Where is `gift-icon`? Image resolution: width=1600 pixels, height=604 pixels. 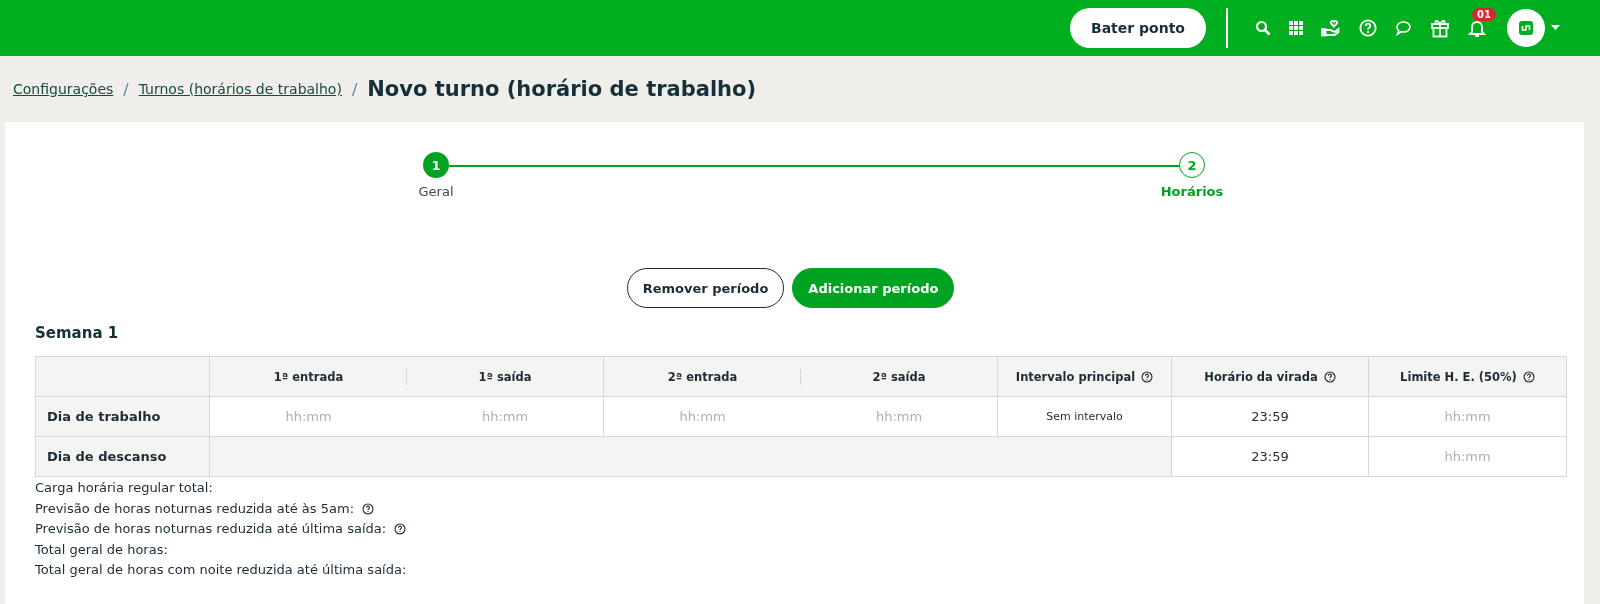 gift-icon is located at coordinates (1440, 28).